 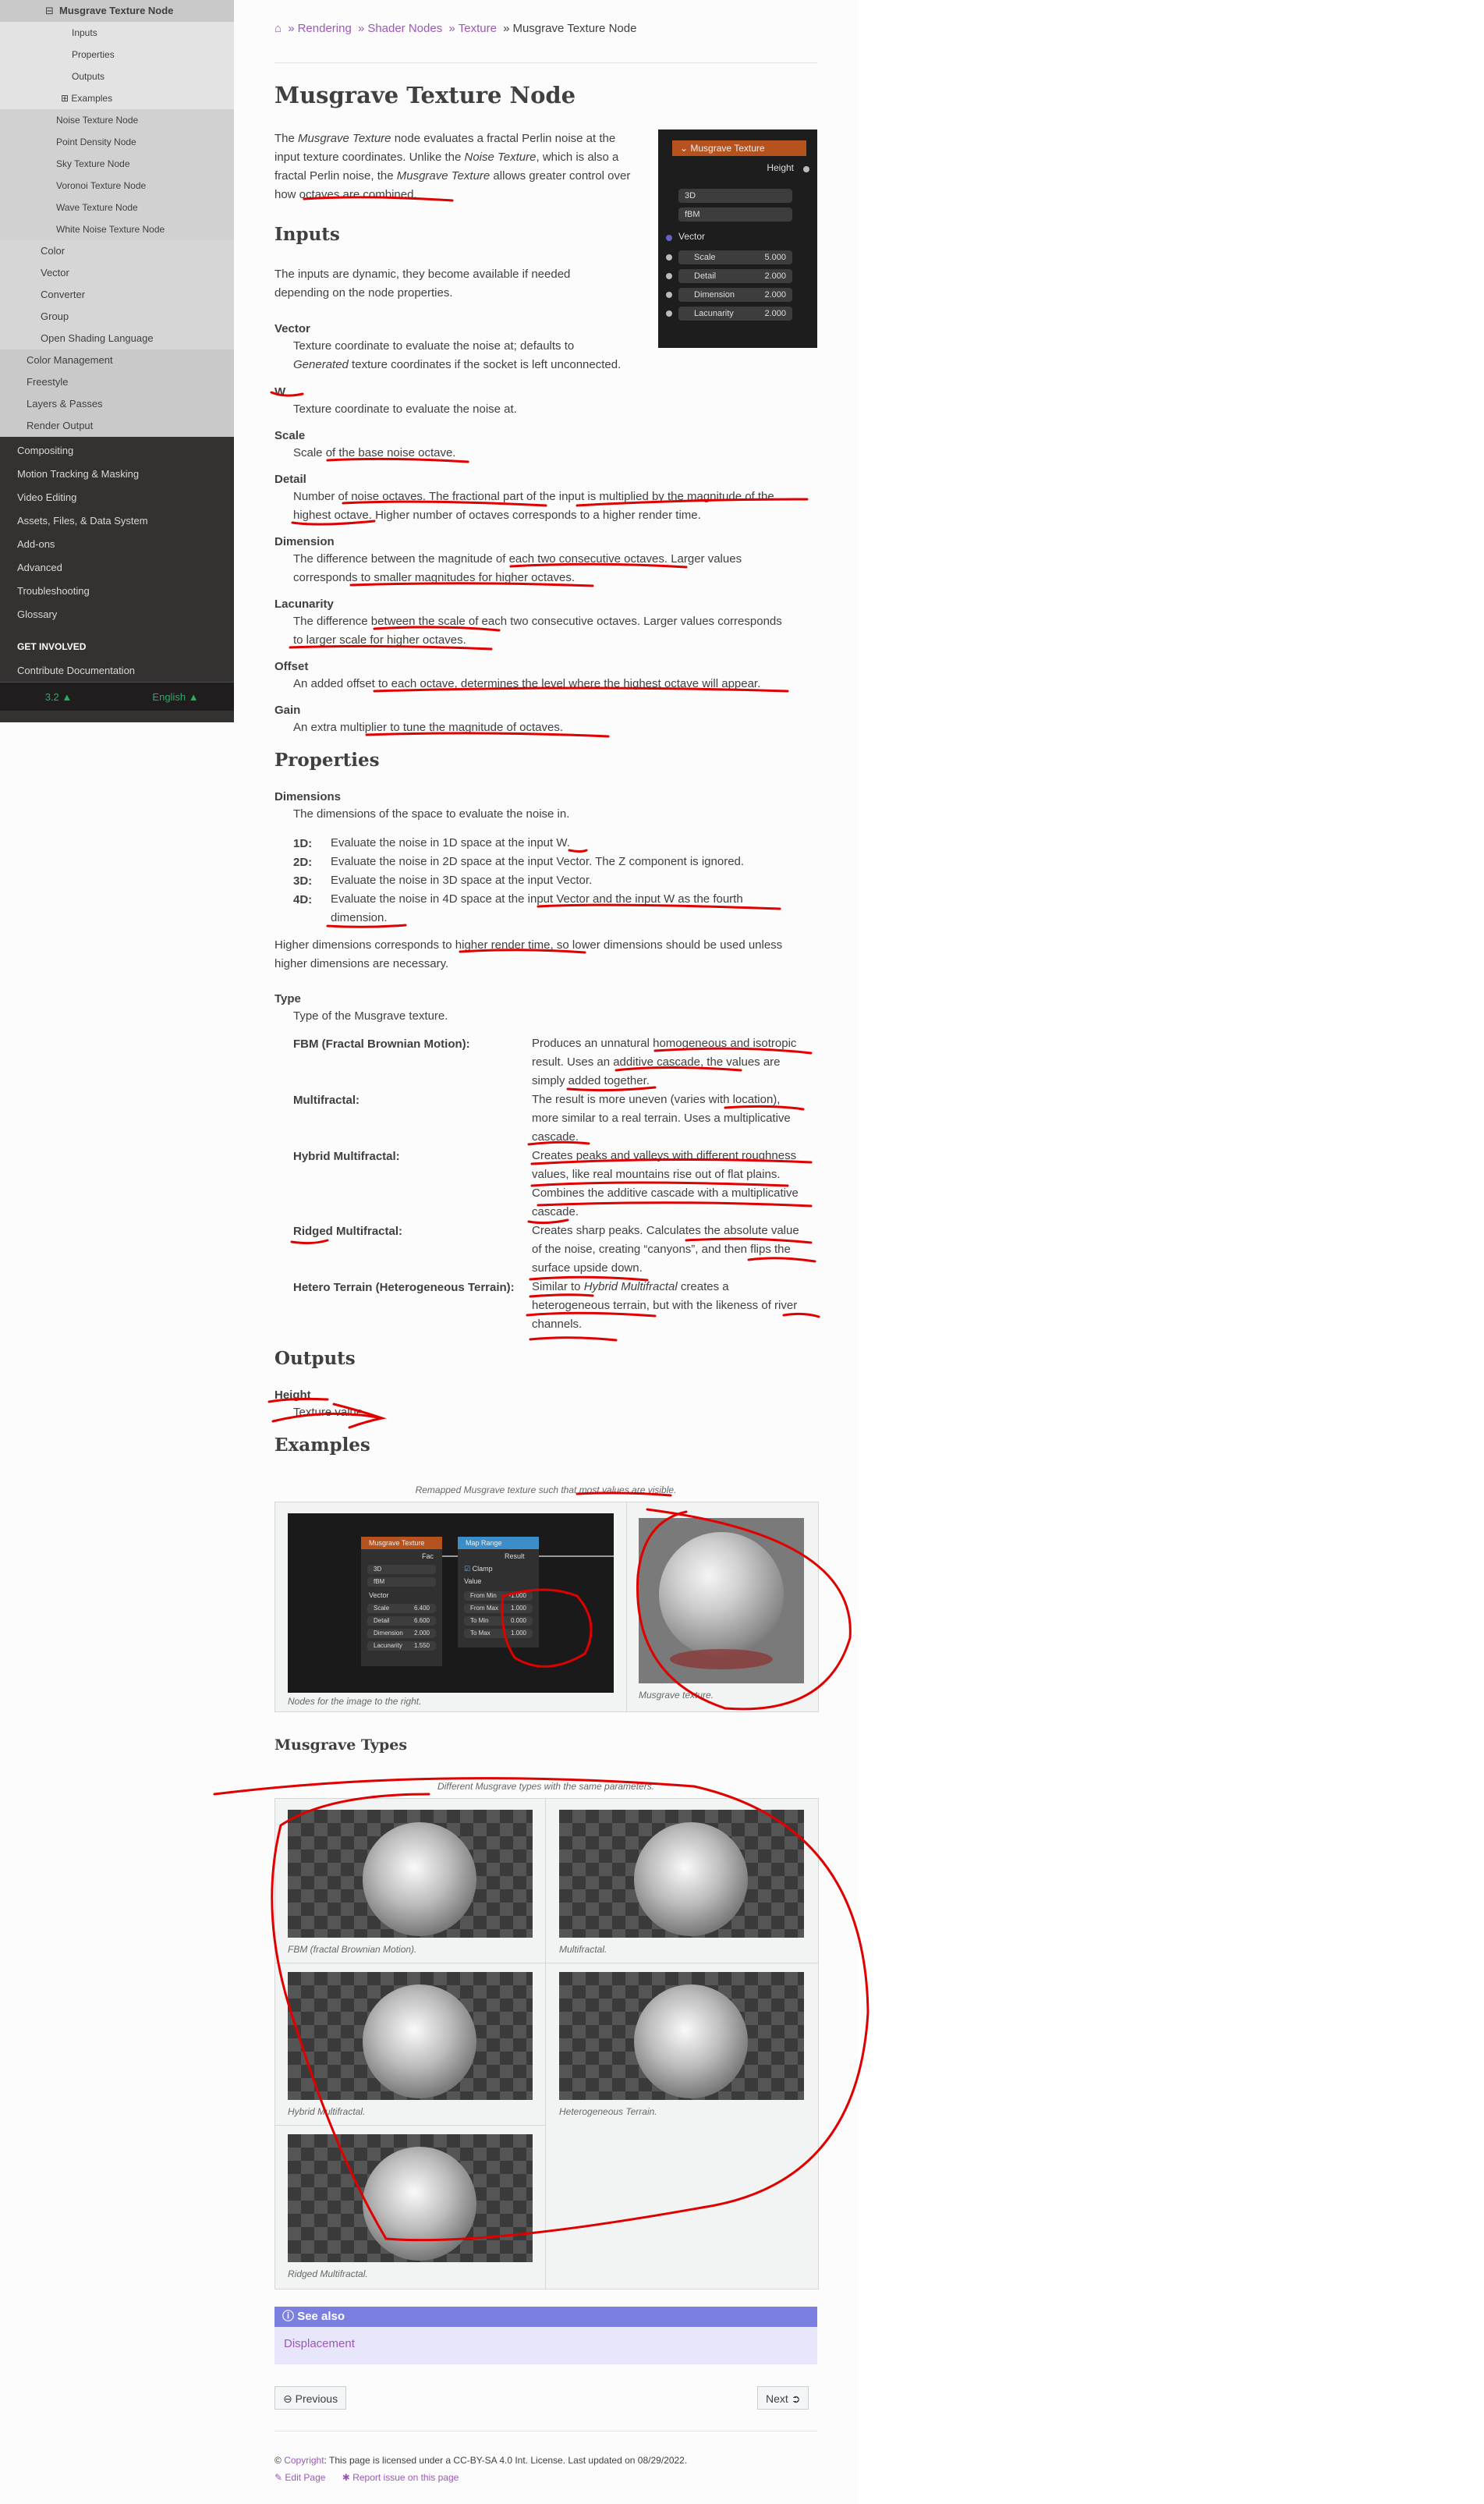 I want to click on sidebar-item-inputs: Inputs, so click(x=117, y=33).